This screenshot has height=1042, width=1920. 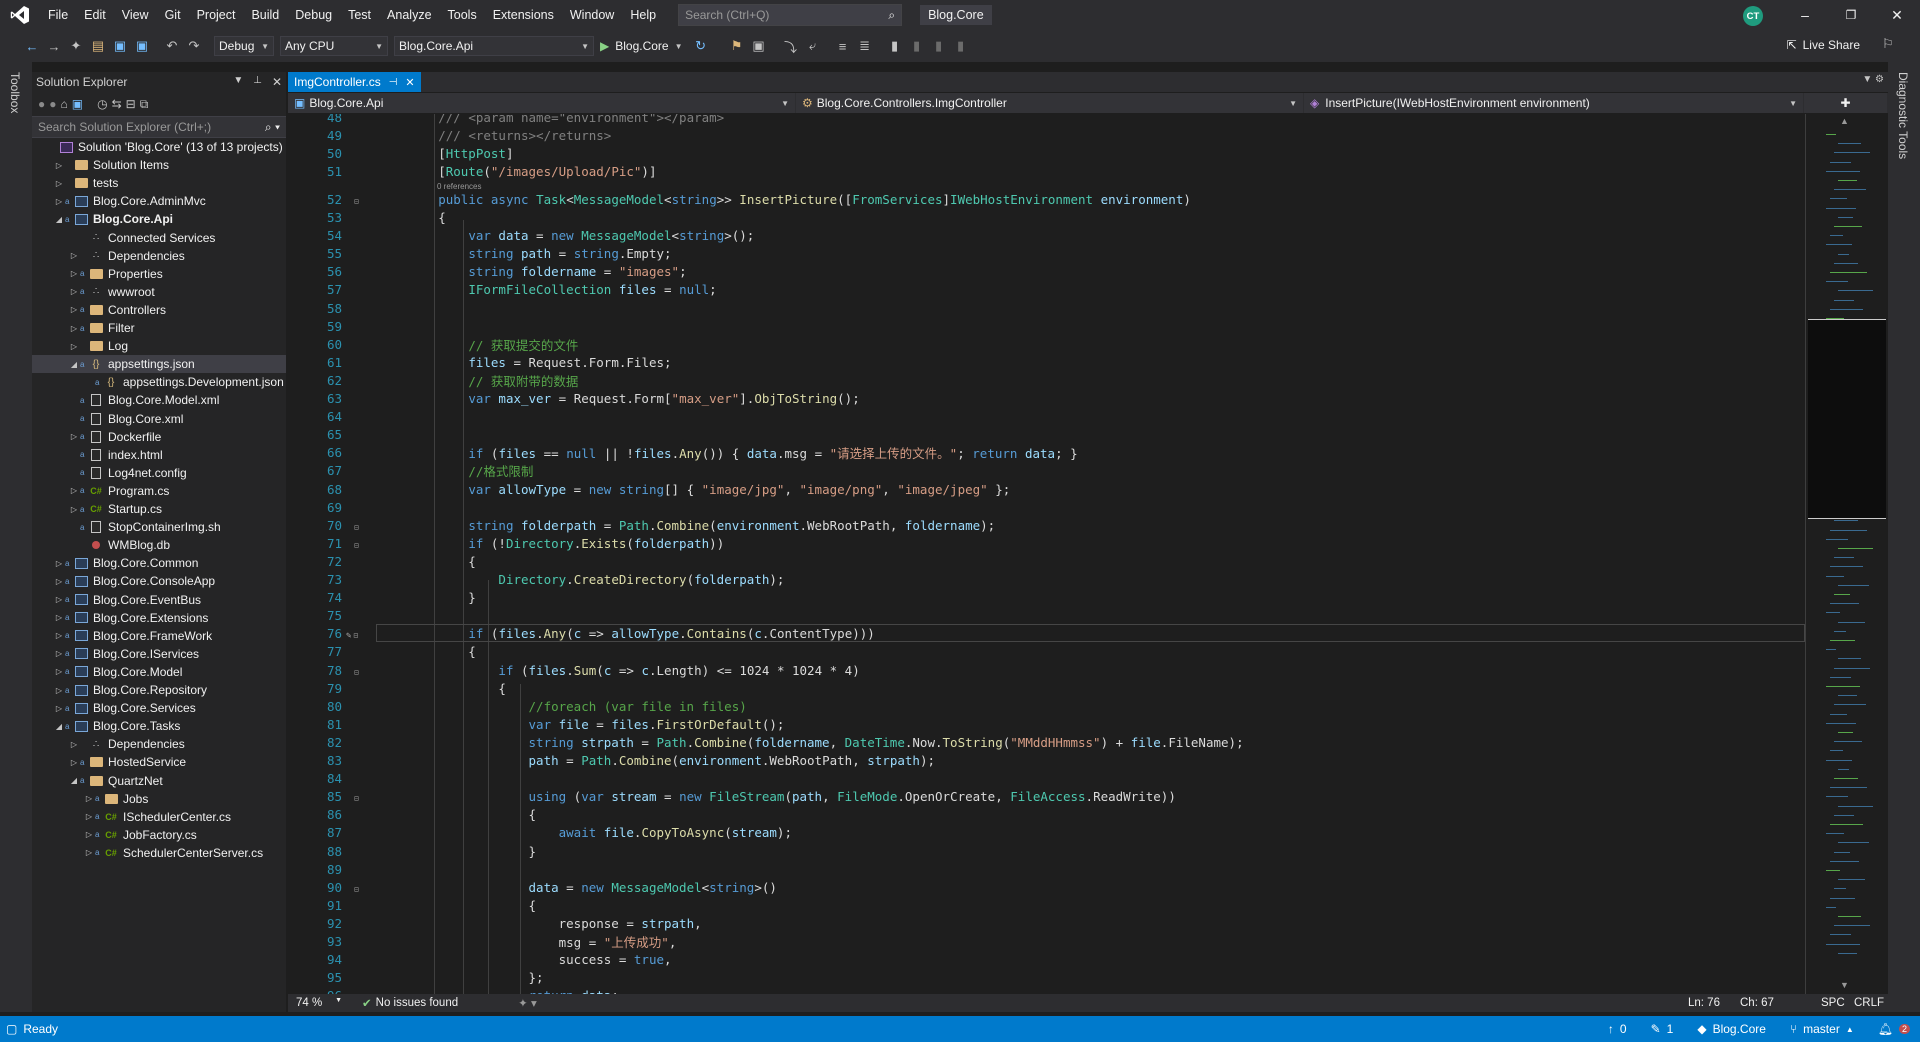 I want to click on tree-item: ▷ ∴ Dependencies, so click(x=159, y=744).